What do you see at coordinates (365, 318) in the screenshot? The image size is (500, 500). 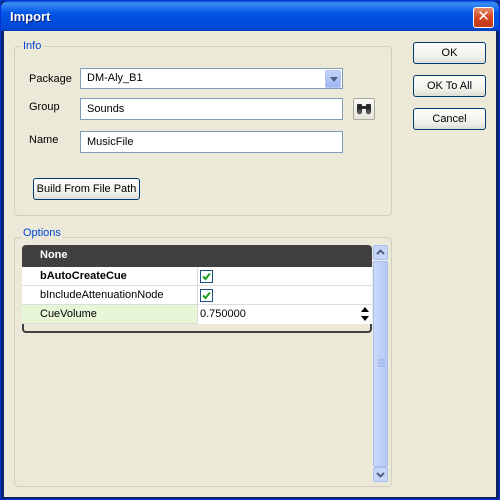 I see `spin-down-icon` at bounding box center [365, 318].